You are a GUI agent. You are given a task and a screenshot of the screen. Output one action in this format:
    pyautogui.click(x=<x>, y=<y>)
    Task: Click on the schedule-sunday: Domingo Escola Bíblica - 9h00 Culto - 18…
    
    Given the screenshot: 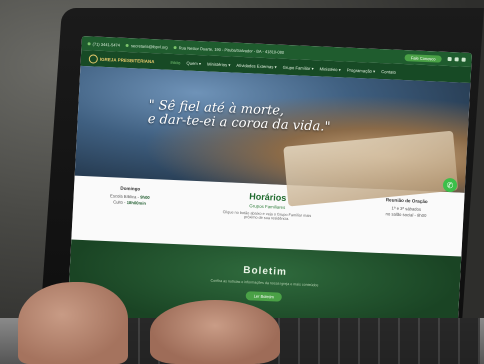 What is the action you would take?
    pyautogui.click(x=130, y=196)
    